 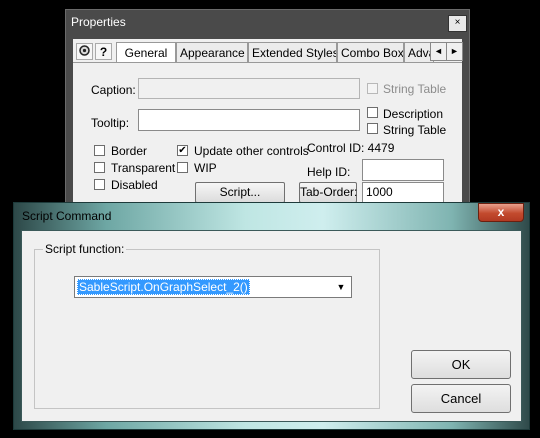 I want to click on dialog-title: Script Command, so click(x=67, y=216).